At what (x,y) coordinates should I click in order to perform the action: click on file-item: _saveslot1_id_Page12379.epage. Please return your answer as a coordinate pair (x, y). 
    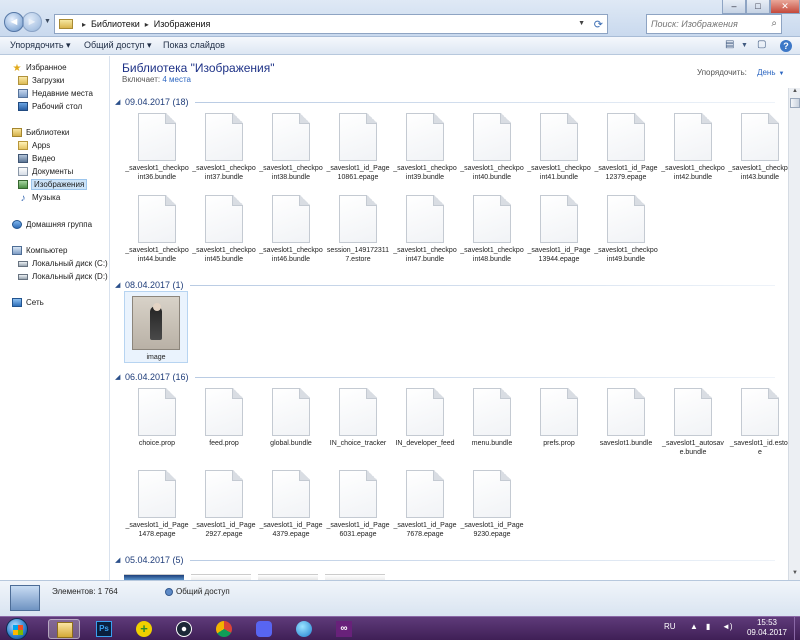
    Looking at the image, I should click on (626, 150).